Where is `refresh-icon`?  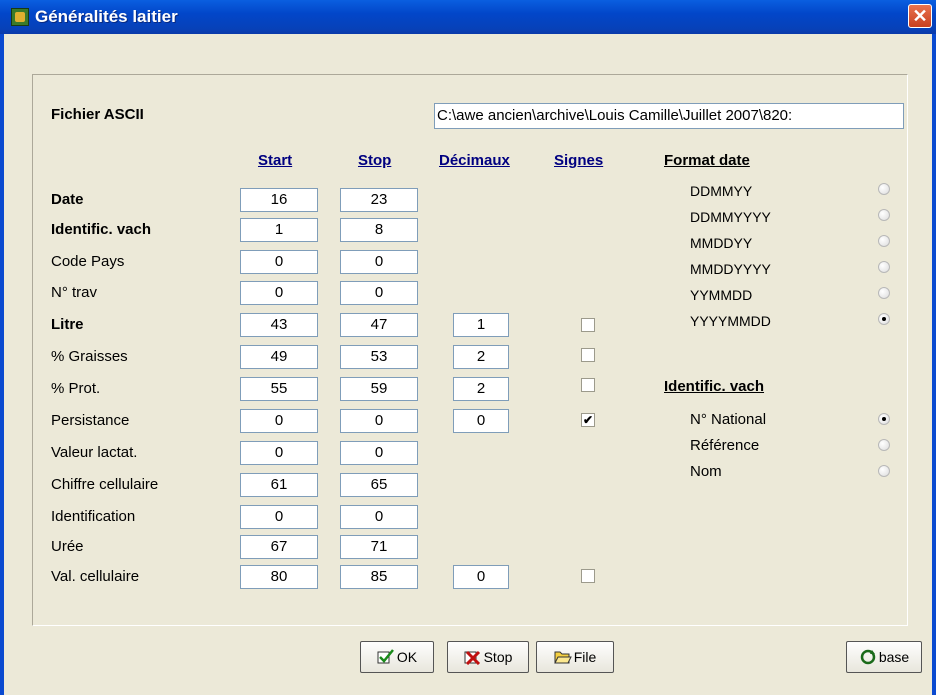 refresh-icon is located at coordinates (868, 657).